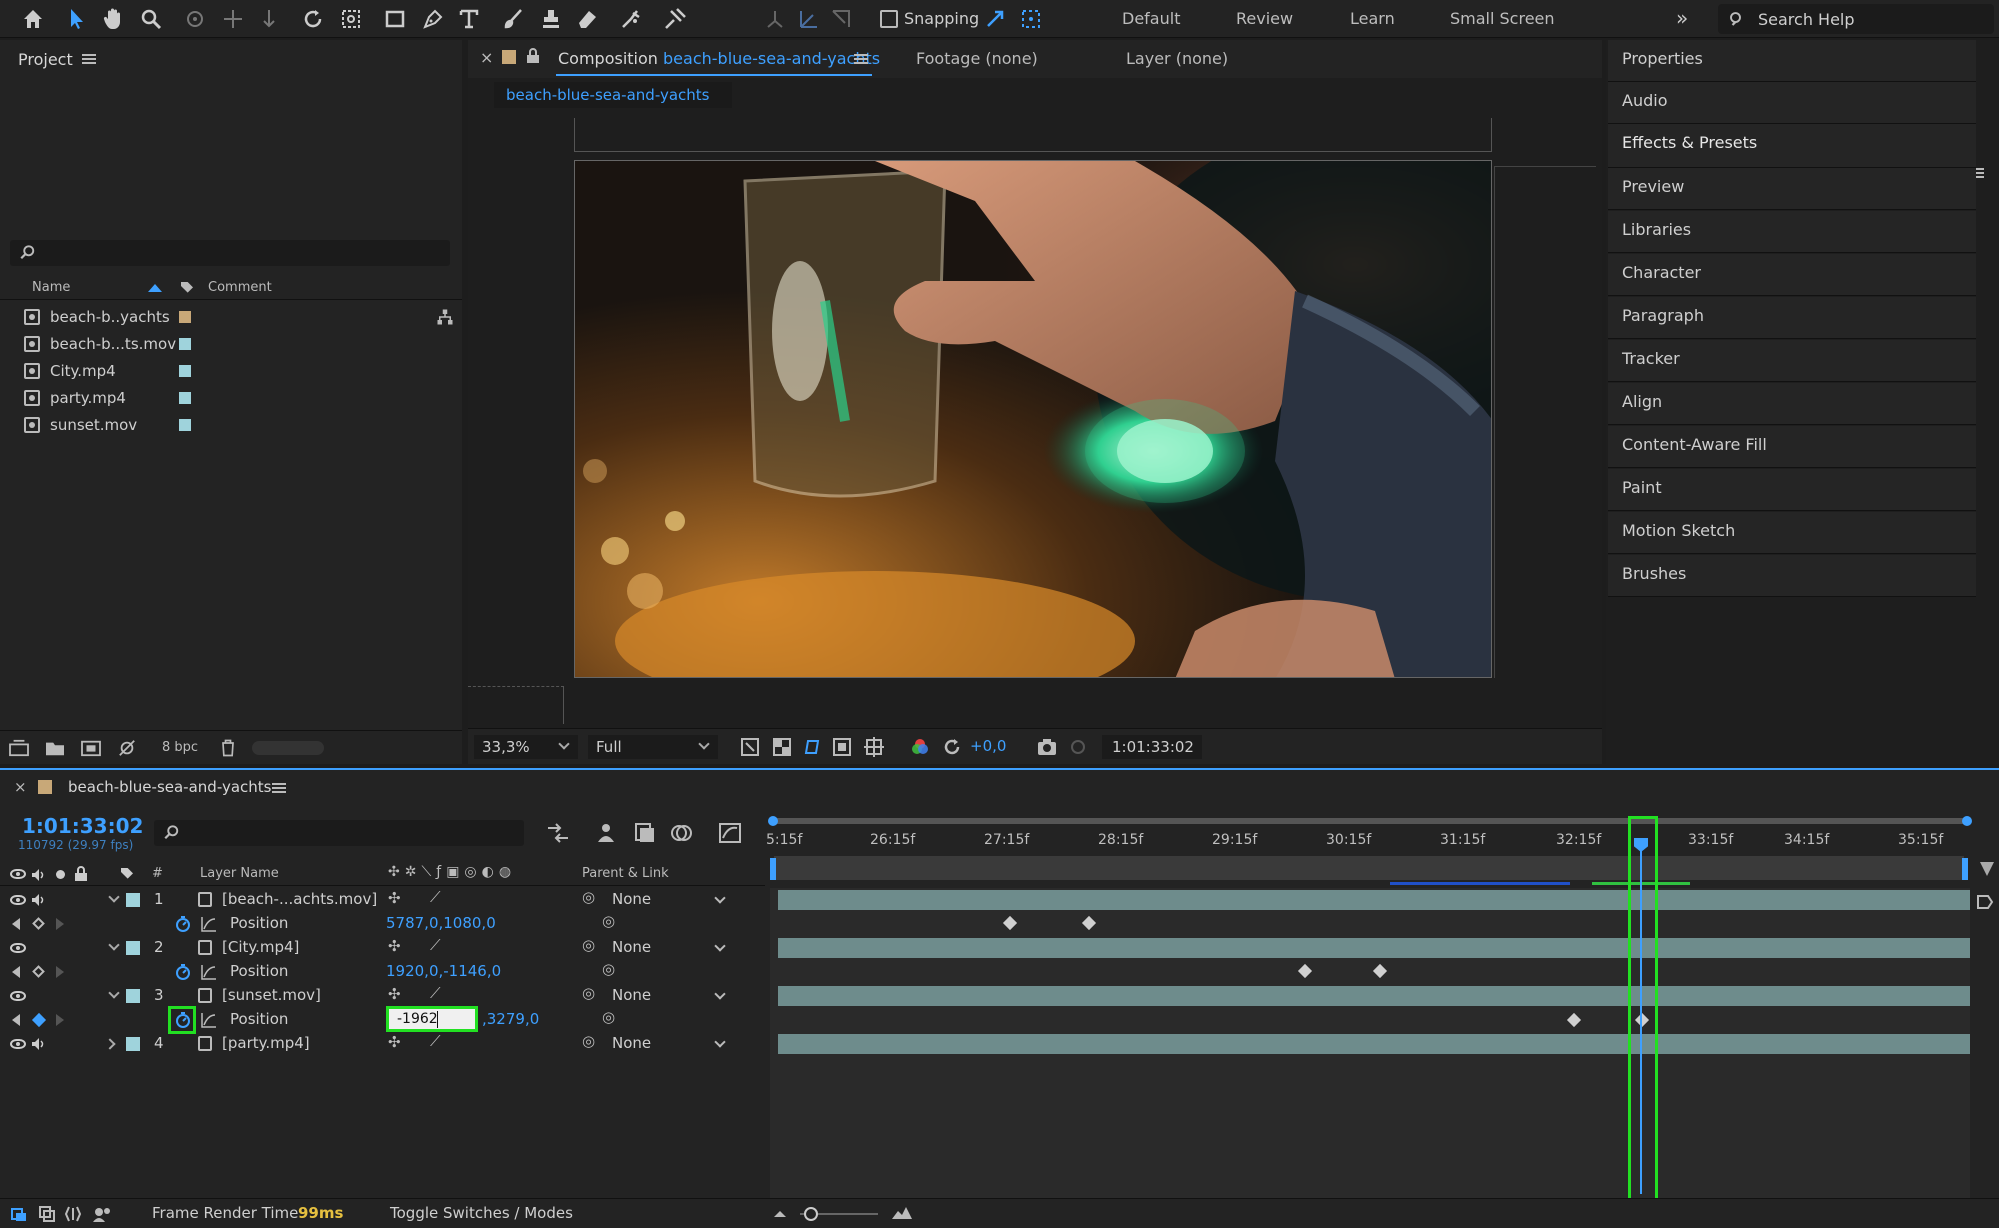 This screenshot has height=1228, width=1999. I want to click on work-area-start, so click(773, 869).